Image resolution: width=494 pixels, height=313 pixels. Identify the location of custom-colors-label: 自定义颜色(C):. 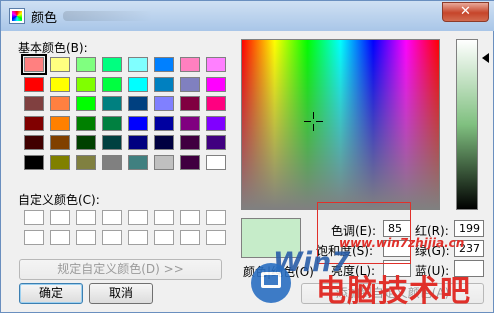
(59, 200).